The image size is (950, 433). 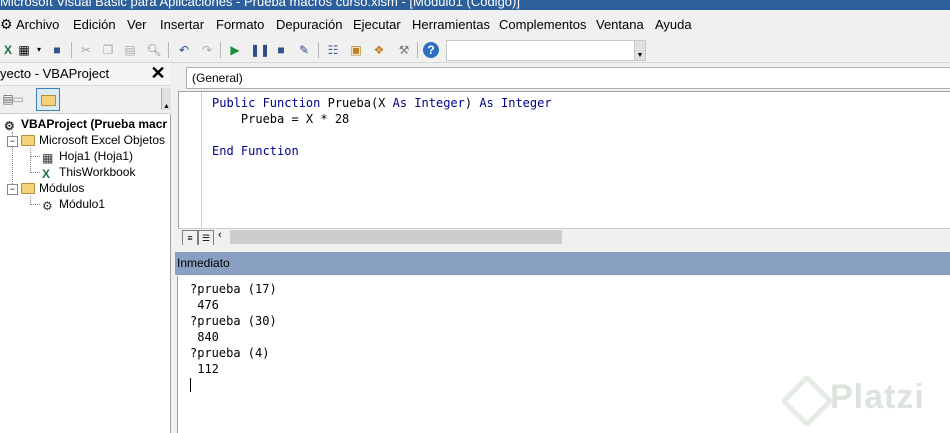 What do you see at coordinates (230, 353) in the screenshot?
I see `immediate-line: ?prueba (4)` at bounding box center [230, 353].